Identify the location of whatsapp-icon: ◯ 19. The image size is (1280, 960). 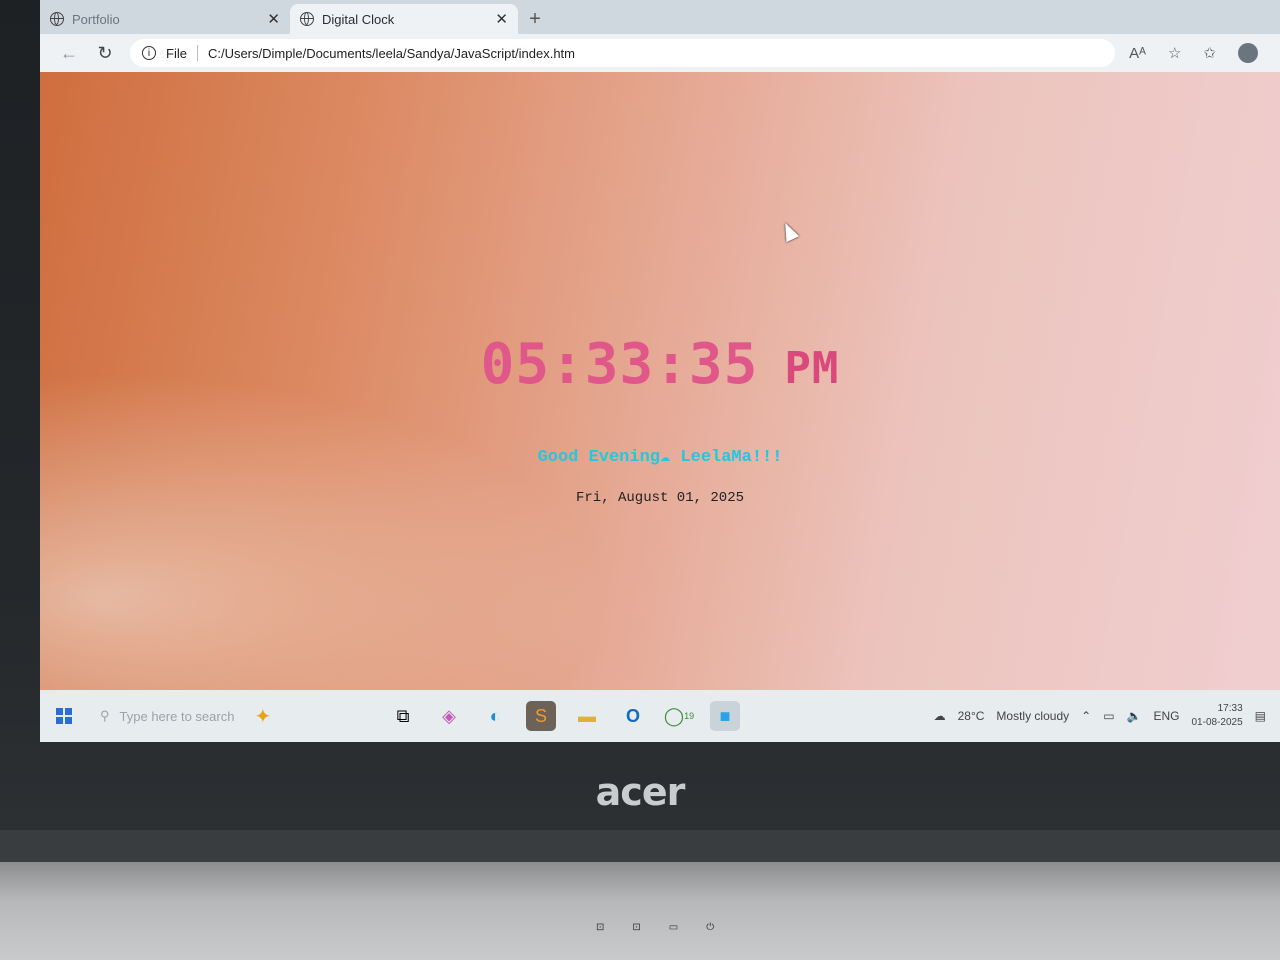
(679, 716).